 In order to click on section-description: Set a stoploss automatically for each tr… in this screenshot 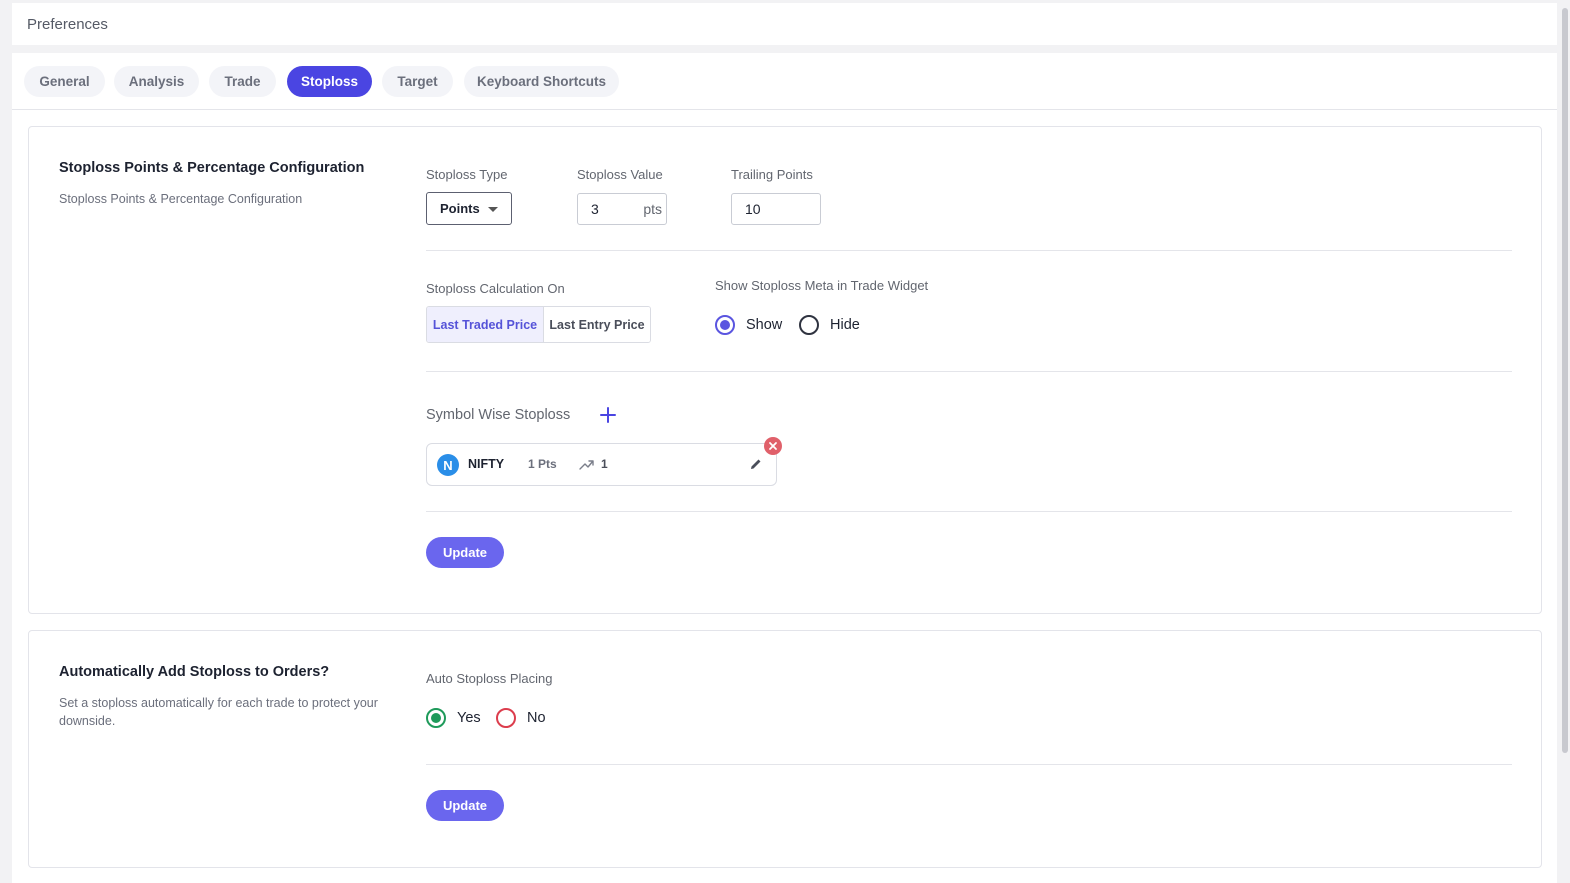, I will do `click(218, 712)`.